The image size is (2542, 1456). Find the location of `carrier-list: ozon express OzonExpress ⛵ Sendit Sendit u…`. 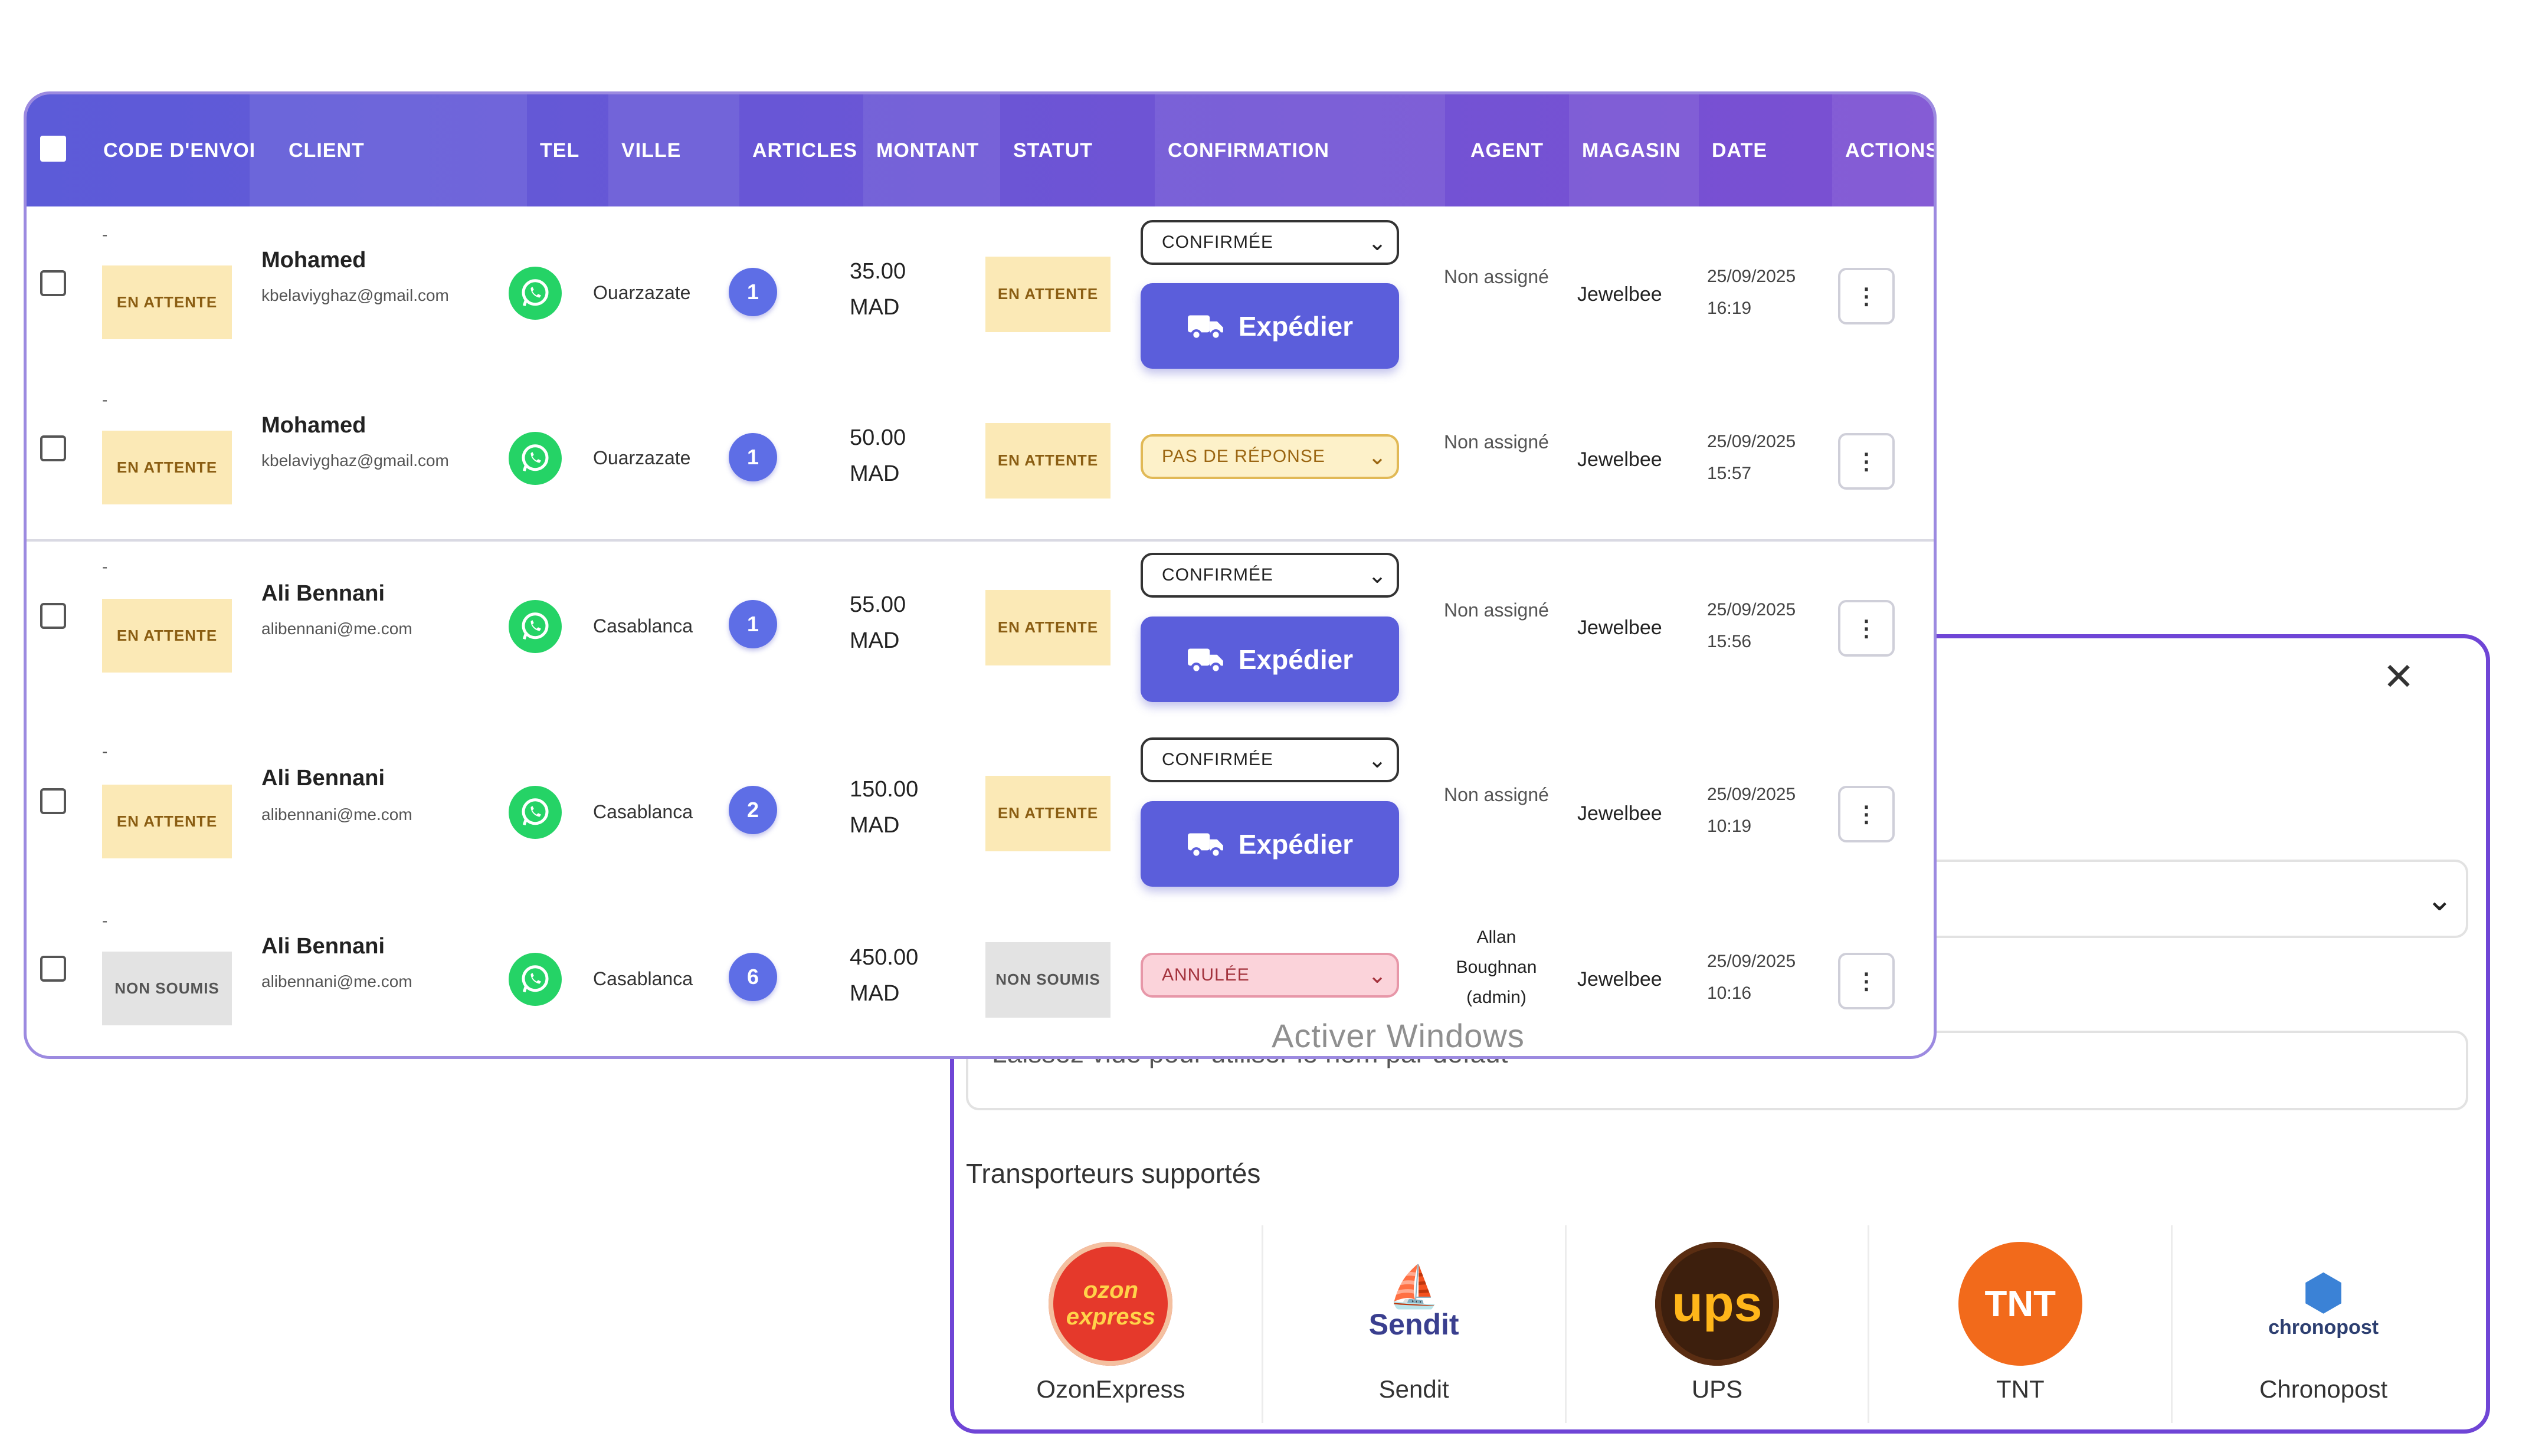

carrier-list: ozon express OzonExpress ⛵ Sendit Sendit u… is located at coordinates (1717, 1324).